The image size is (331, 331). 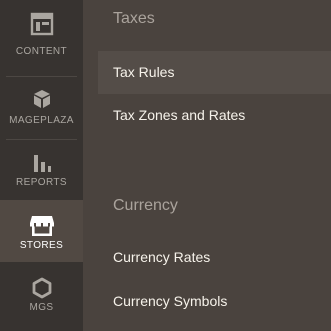 I want to click on section-title-currency: Currency, so click(x=145, y=205).